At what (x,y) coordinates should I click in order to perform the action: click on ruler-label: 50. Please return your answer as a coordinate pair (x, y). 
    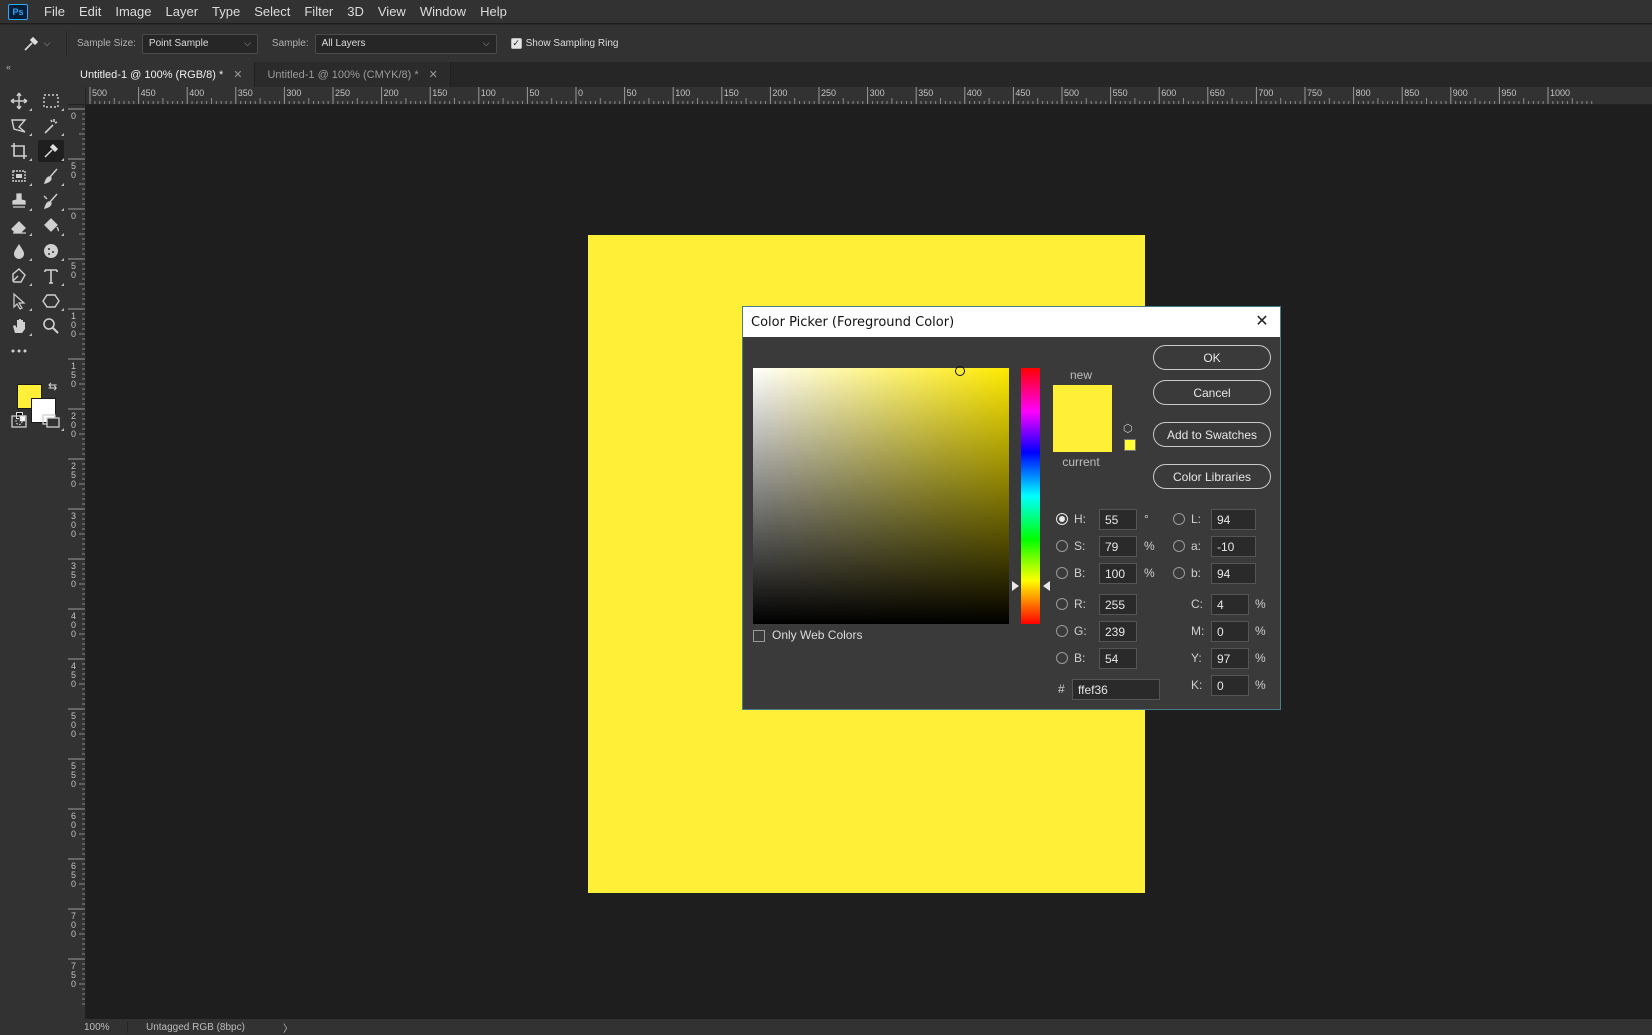
    Looking at the image, I should click on (534, 93).